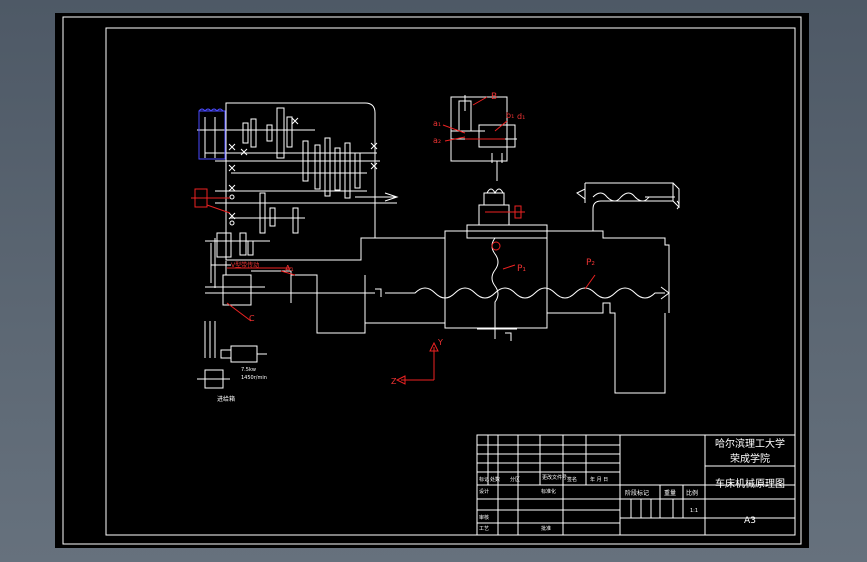  Describe the element at coordinates (252, 318) in the screenshot. I see `label-c: C` at that location.